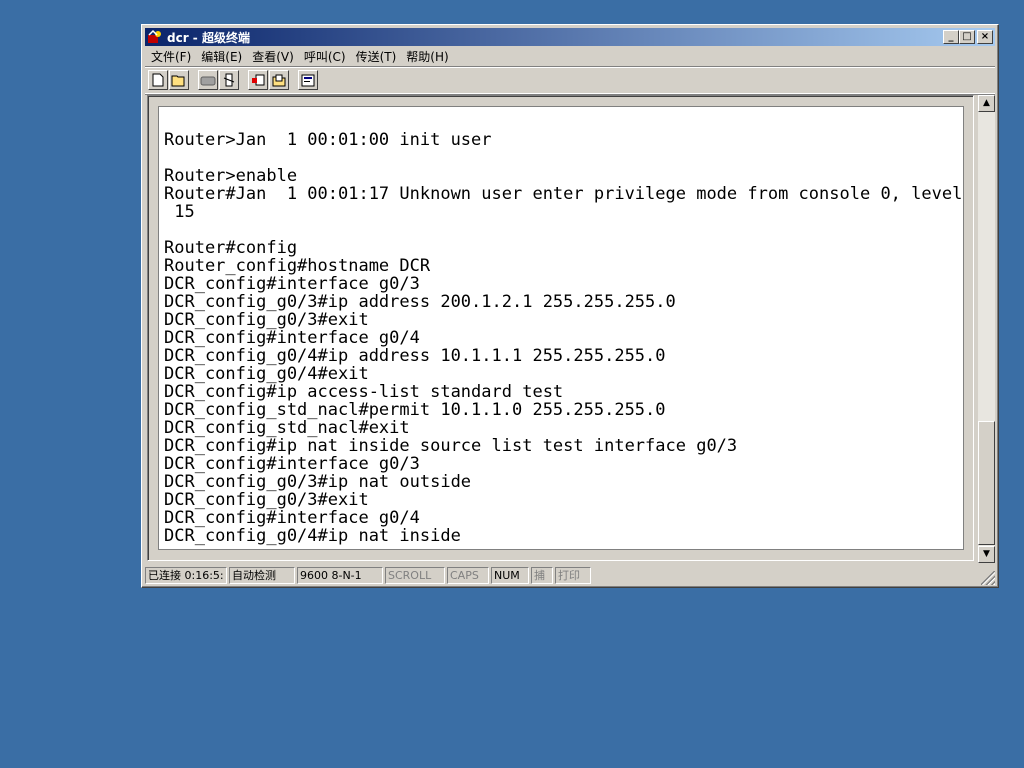 This screenshot has width=1024, height=768. I want to click on menu-view: 查看(V), so click(273, 56).